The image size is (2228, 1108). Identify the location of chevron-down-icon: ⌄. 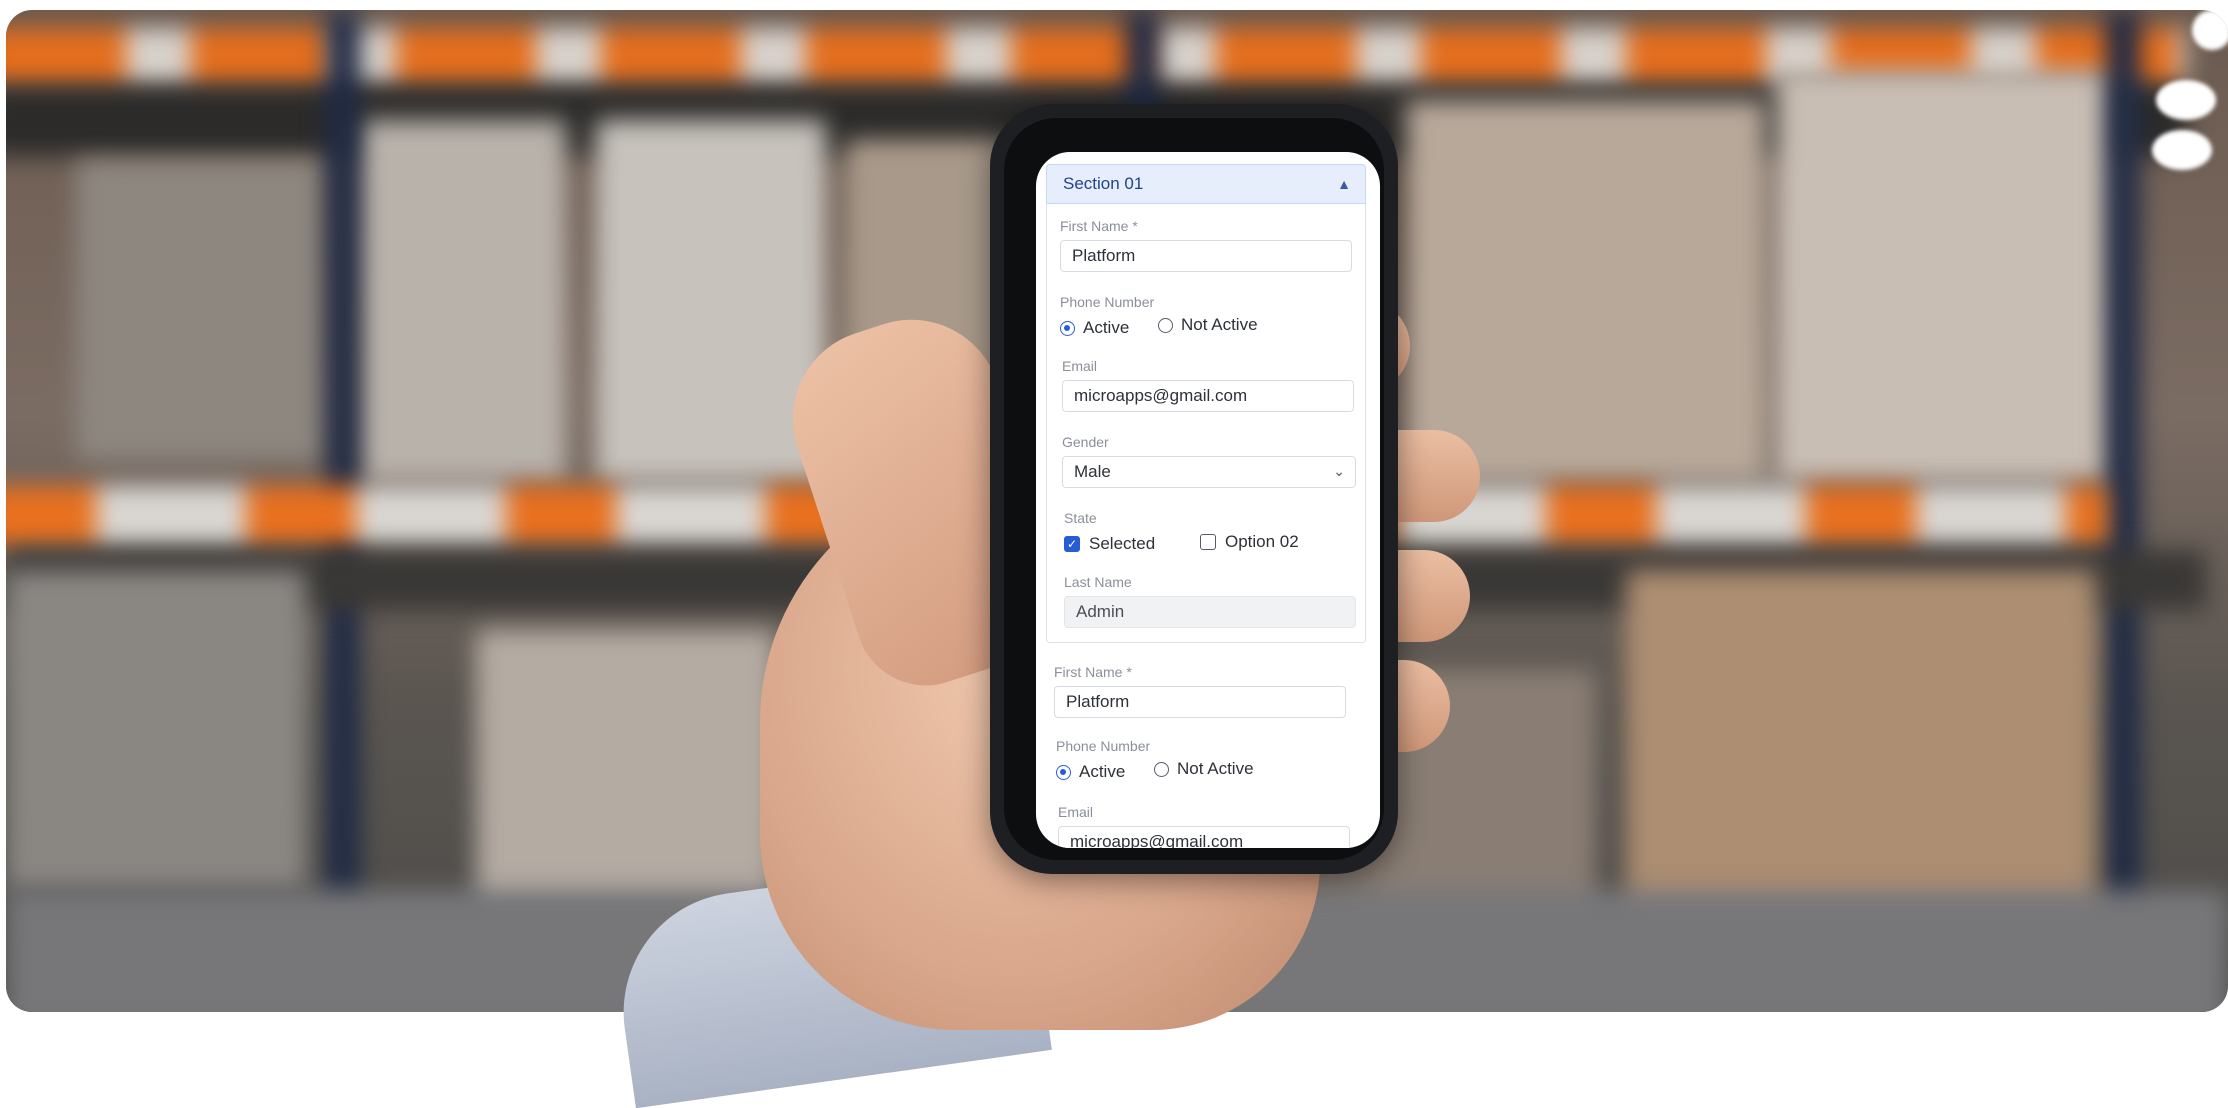
(1339, 471).